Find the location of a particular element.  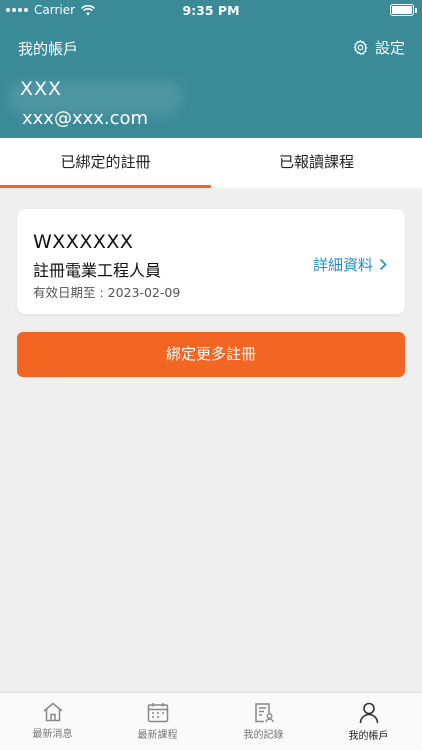

nav-label: 最新課程 is located at coordinates (157, 735).